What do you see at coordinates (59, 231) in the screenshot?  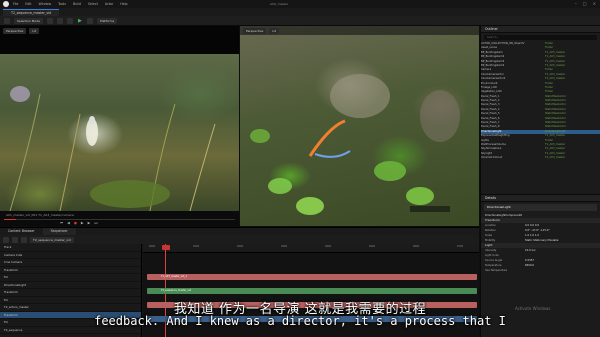 I see `tab-sequencer: Sequencer` at bounding box center [59, 231].